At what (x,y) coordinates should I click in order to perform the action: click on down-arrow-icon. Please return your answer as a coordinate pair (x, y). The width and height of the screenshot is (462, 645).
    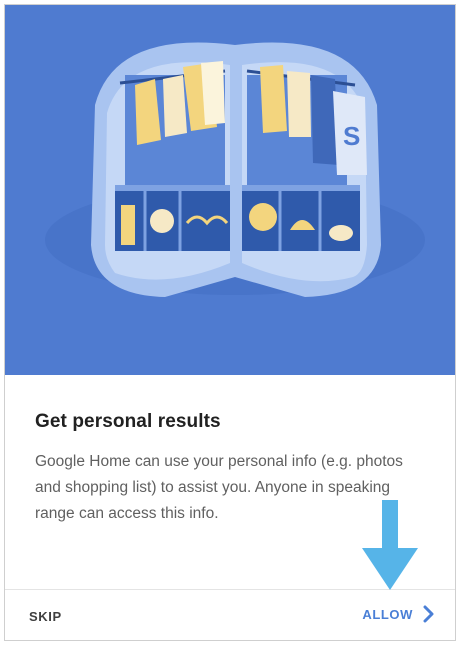
    Looking at the image, I should click on (390, 545).